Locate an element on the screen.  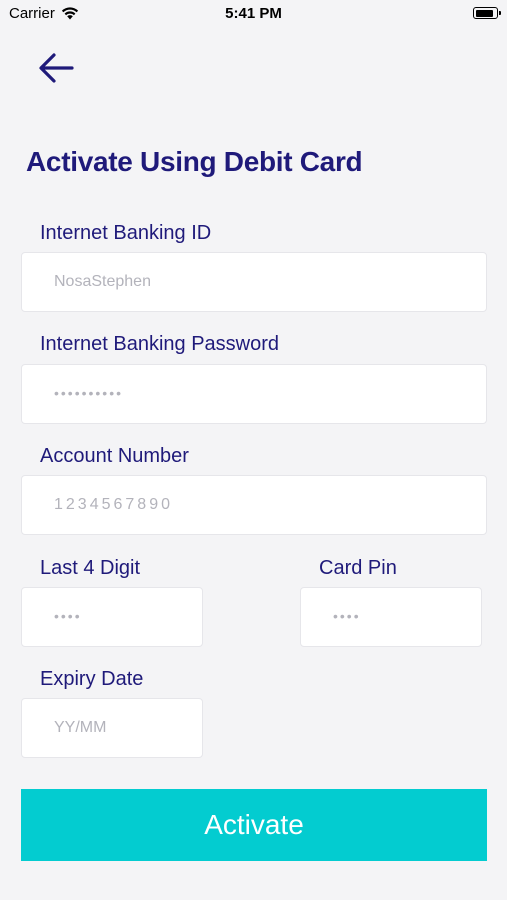
activate-button: Activate is located at coordinates (254, 825).